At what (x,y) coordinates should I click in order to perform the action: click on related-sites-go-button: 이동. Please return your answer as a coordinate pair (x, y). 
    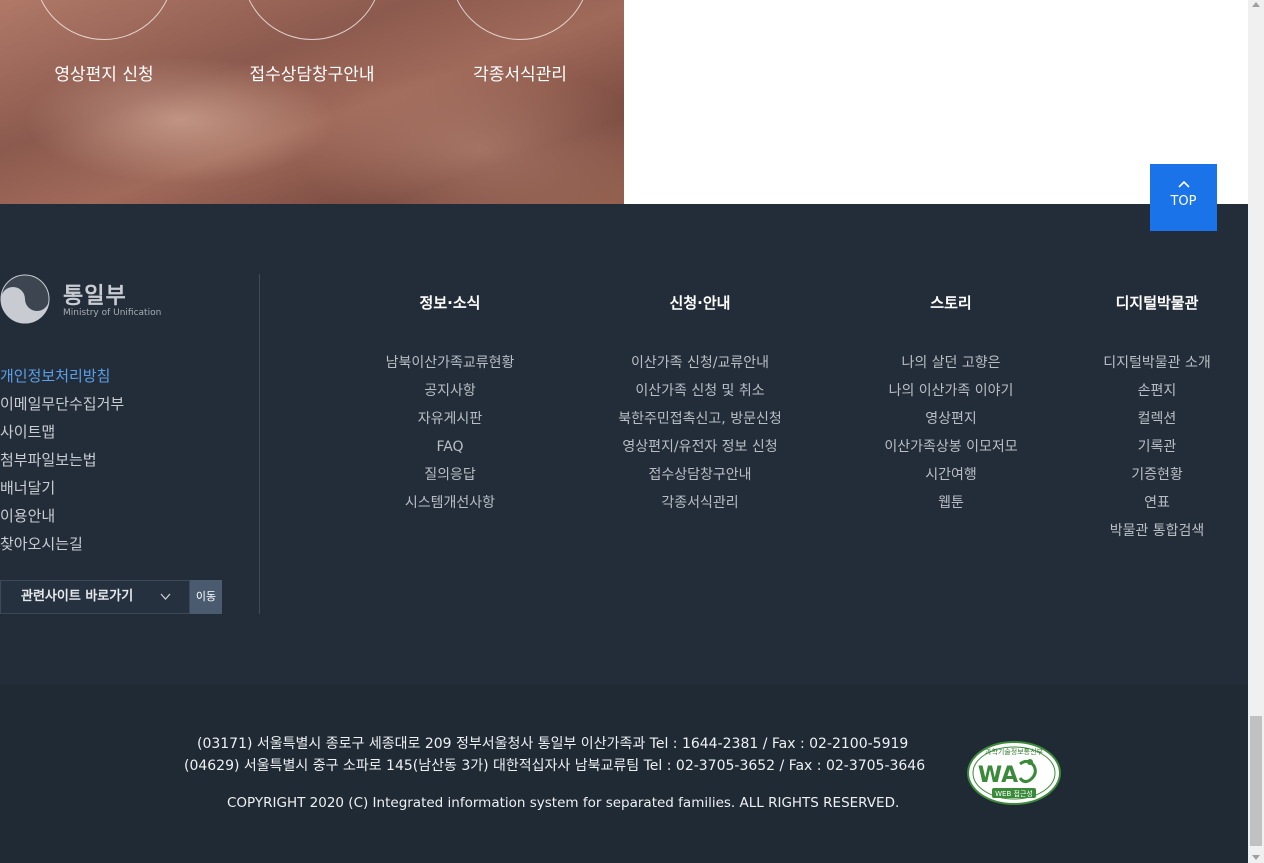
    Looking at the image, I should click on (206, 597).